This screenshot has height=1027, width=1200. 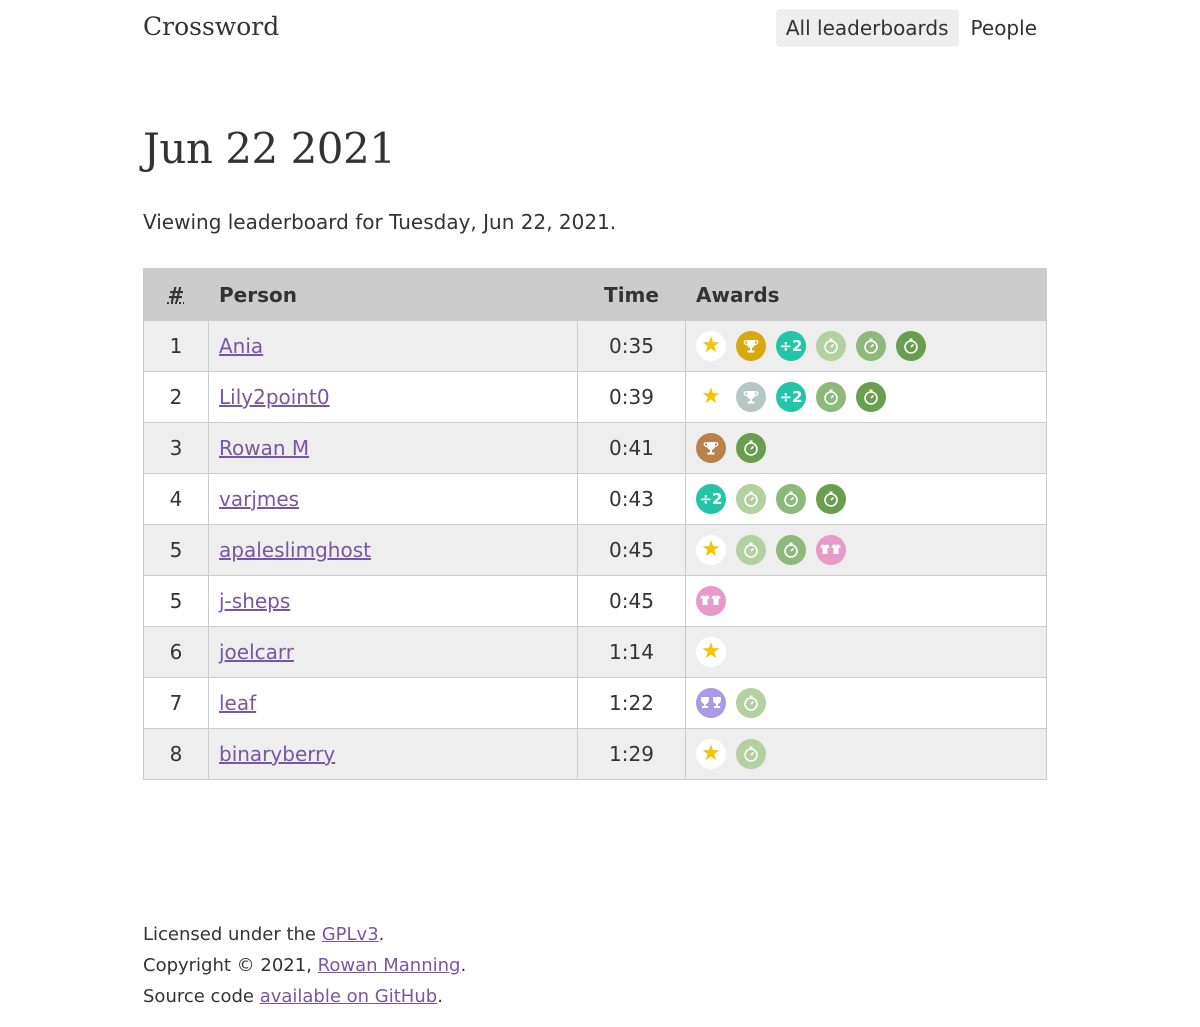 What do you see at coordinates (241, 346) in the screenshot?
I see `person-link: Ania` at bounding box center [241, 346].